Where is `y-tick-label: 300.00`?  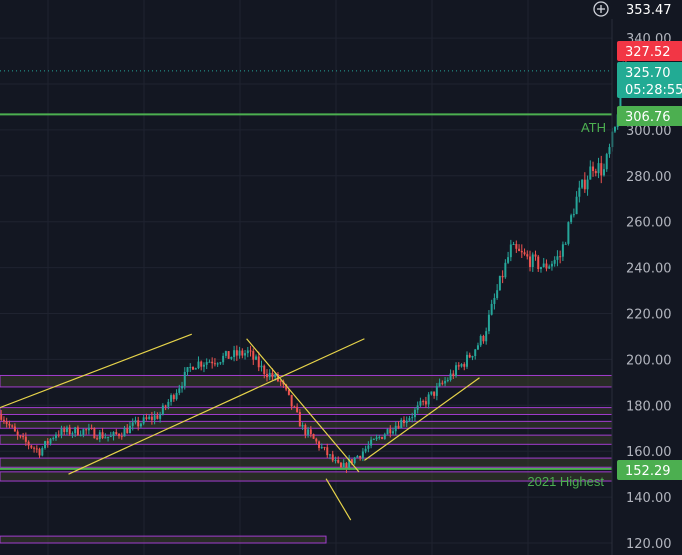 y-tick-label: 300.00 is located at coordinates (649, 131).